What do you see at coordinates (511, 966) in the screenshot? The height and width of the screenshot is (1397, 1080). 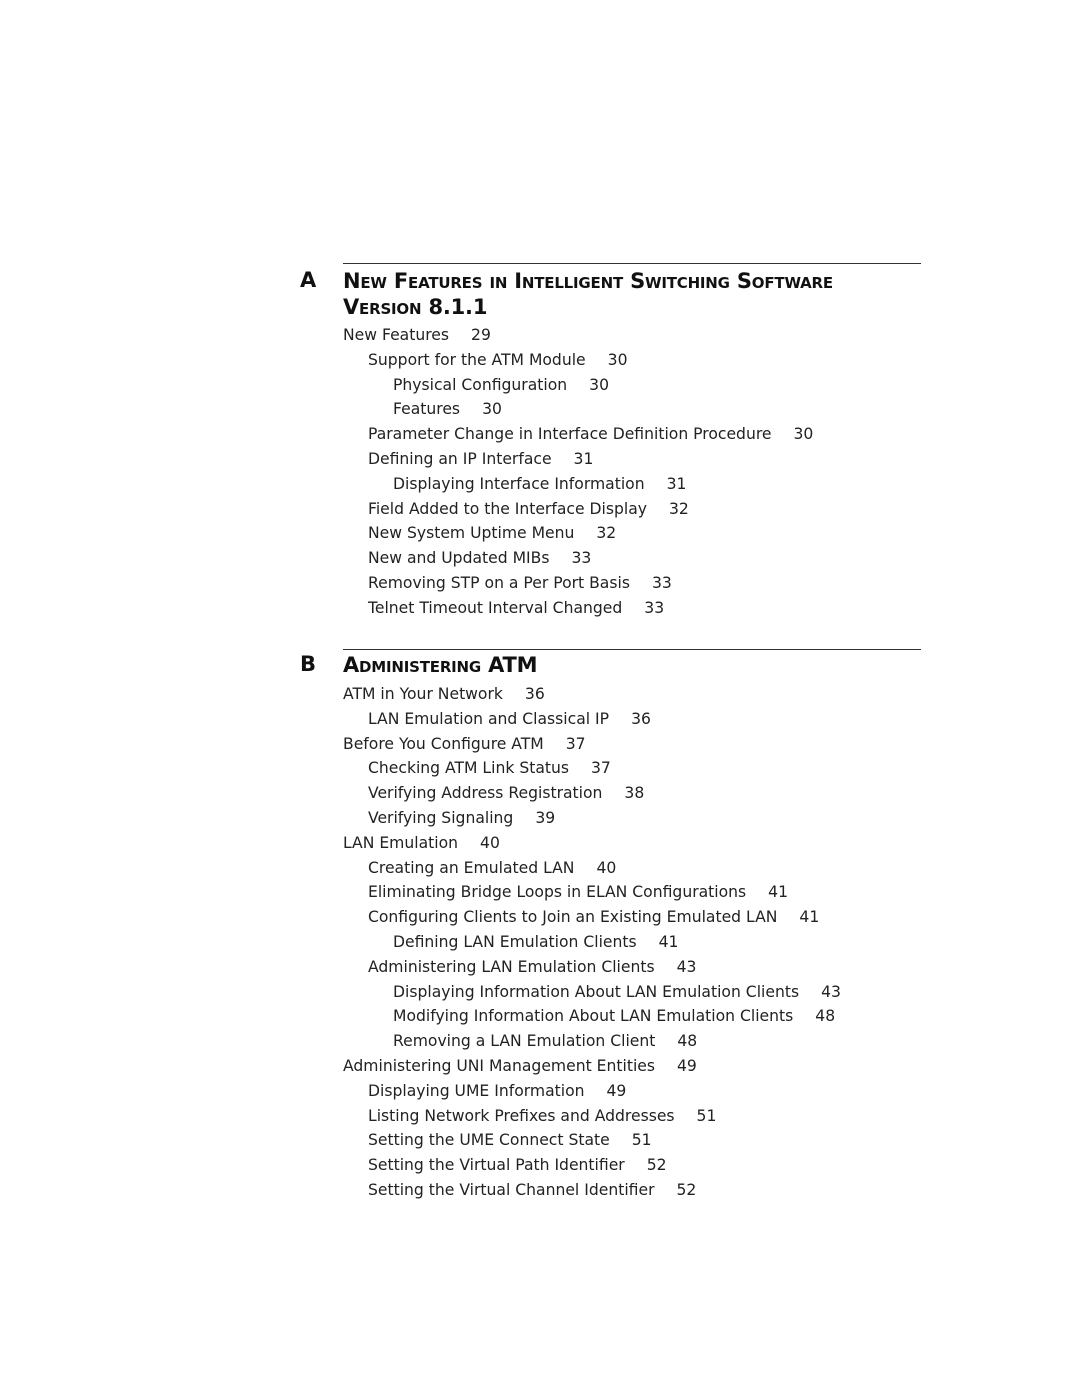 I see `toc-entry-title: Administering LAN Emulation Clients` at bounding box center [511, 966].